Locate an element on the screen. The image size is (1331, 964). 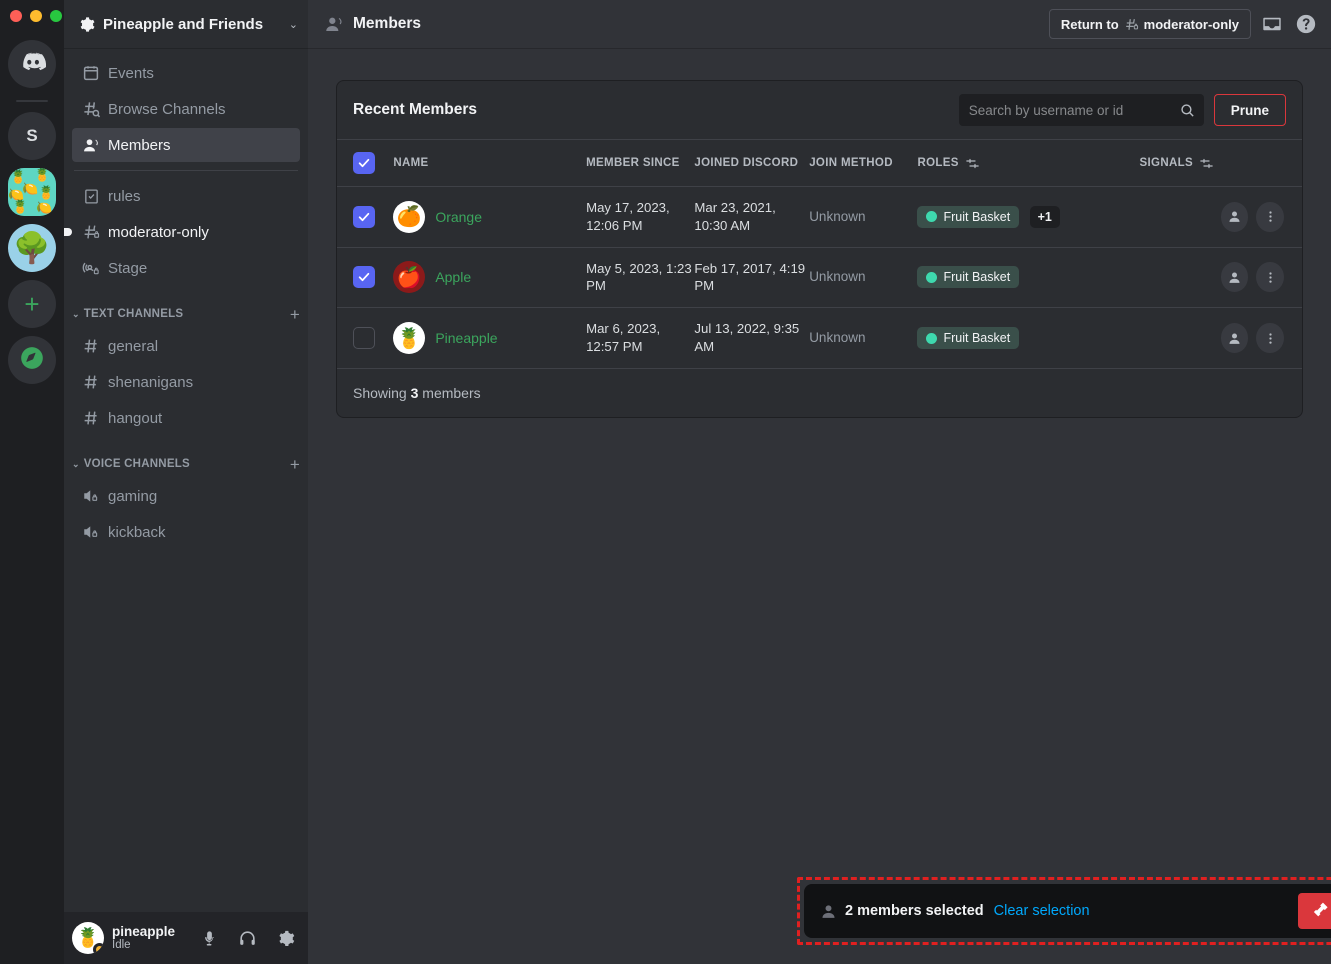
column-header-name: NAME is located at coordinates (490, 163).